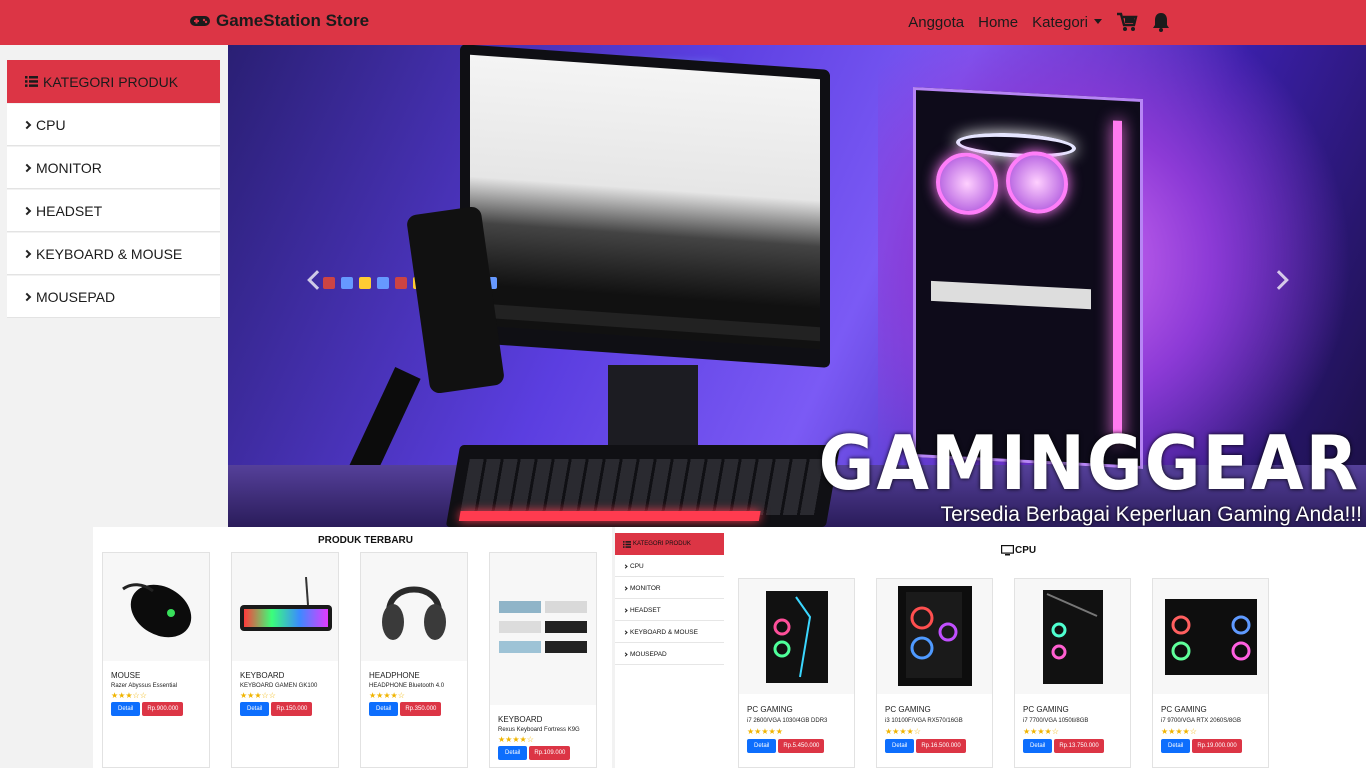 The width and height of the screenshot is (1366, 768). What do you see at coordinates (1056, 721) in the screenshot?
I see `product-name: i7 7700/VGA 1050ti/8GB` at bounding box center [1056, 721].